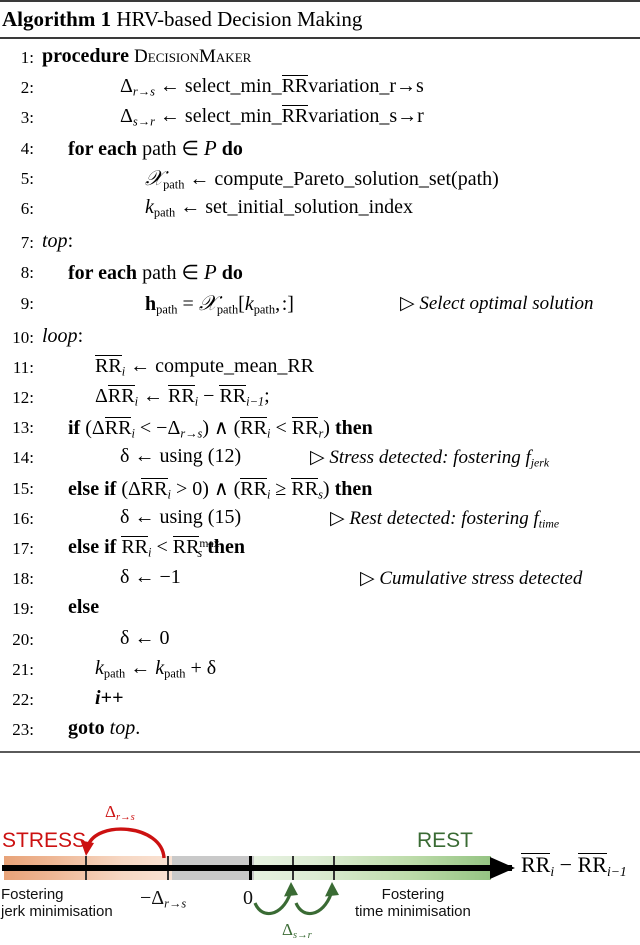 This screenshot has height=945, width=640. What do you see at coordinates (27, 303) in the screenshot?
I see `line-number: 9:` at bounding box center [27, 303].